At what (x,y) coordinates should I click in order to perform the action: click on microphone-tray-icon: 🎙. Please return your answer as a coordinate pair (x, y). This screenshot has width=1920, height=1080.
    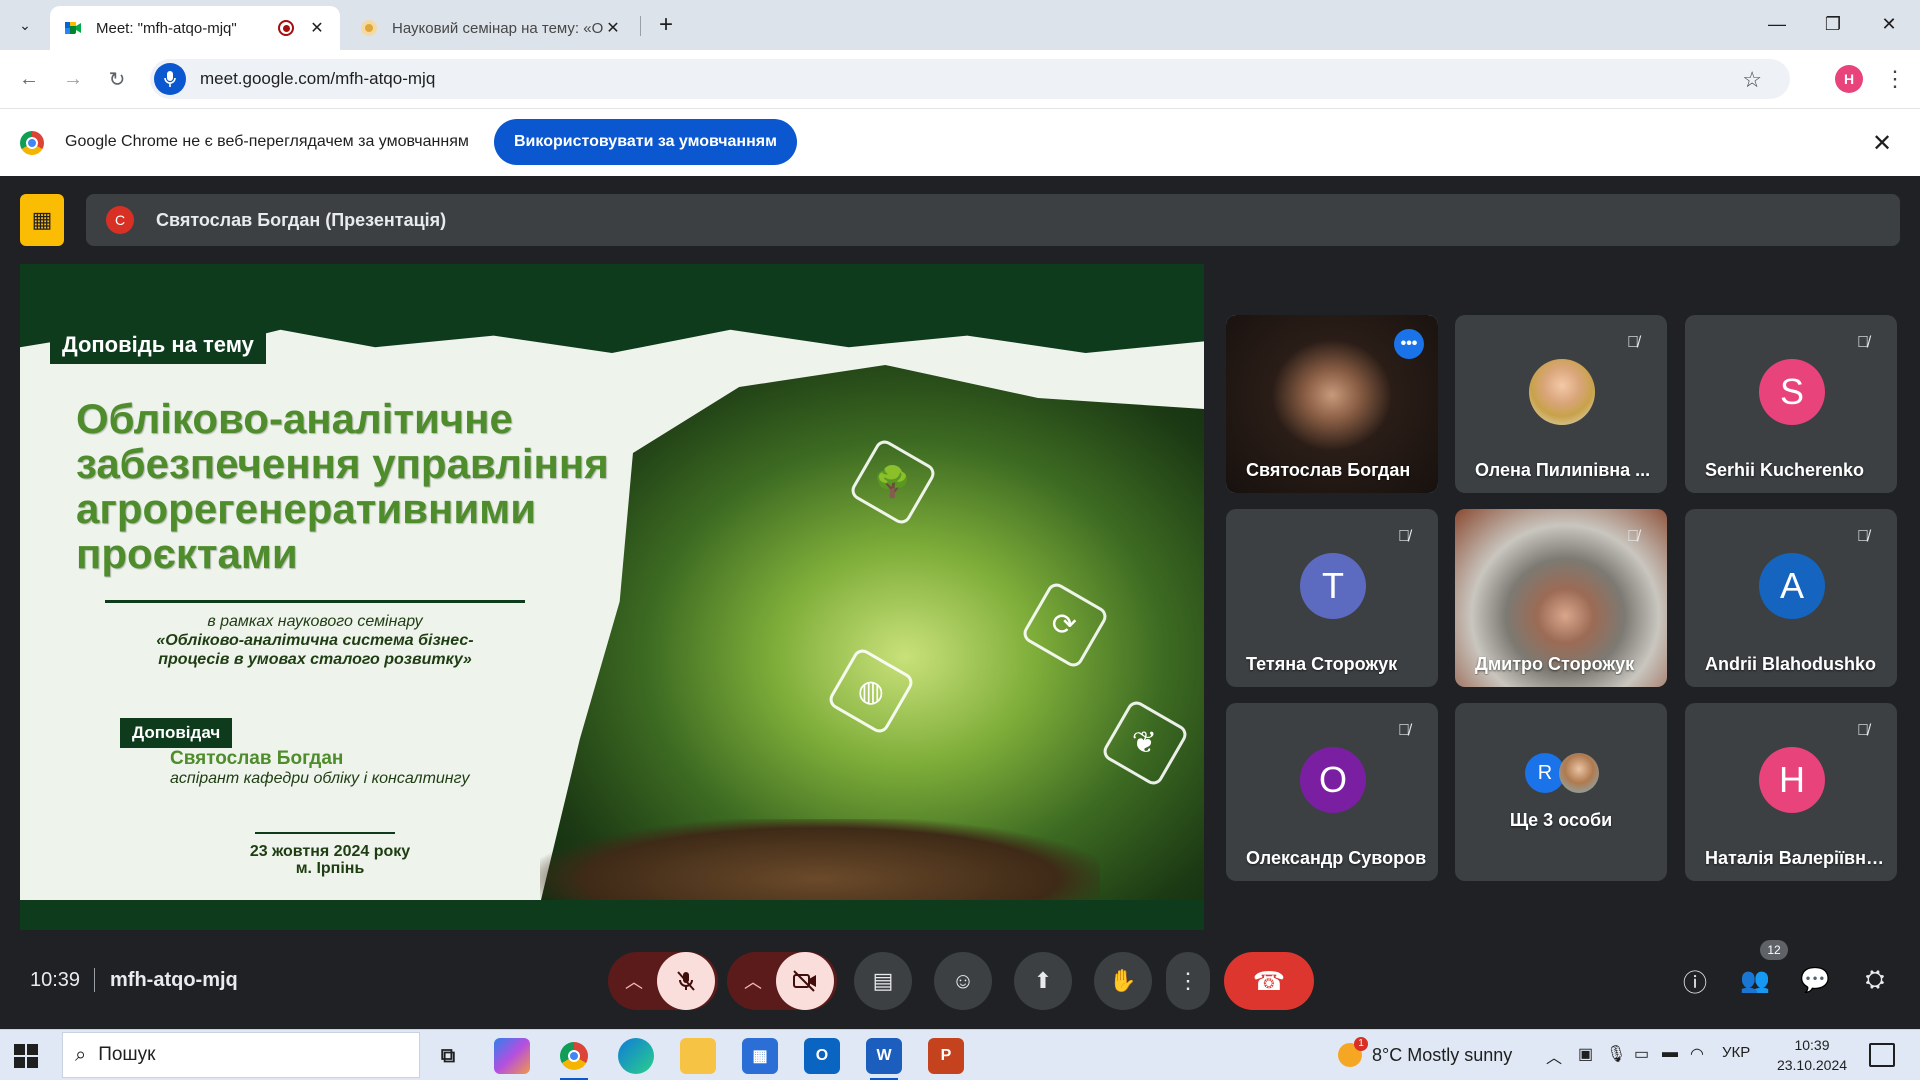
    Looking at the image, I should click on (1616, 1054).